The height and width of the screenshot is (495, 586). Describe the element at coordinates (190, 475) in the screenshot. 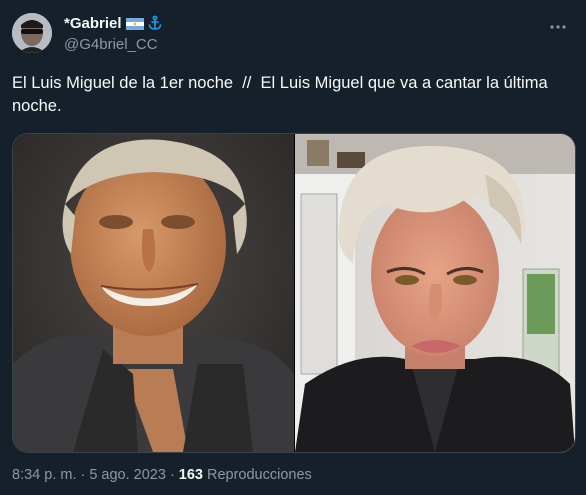

I see `views-count: 163` at that location.